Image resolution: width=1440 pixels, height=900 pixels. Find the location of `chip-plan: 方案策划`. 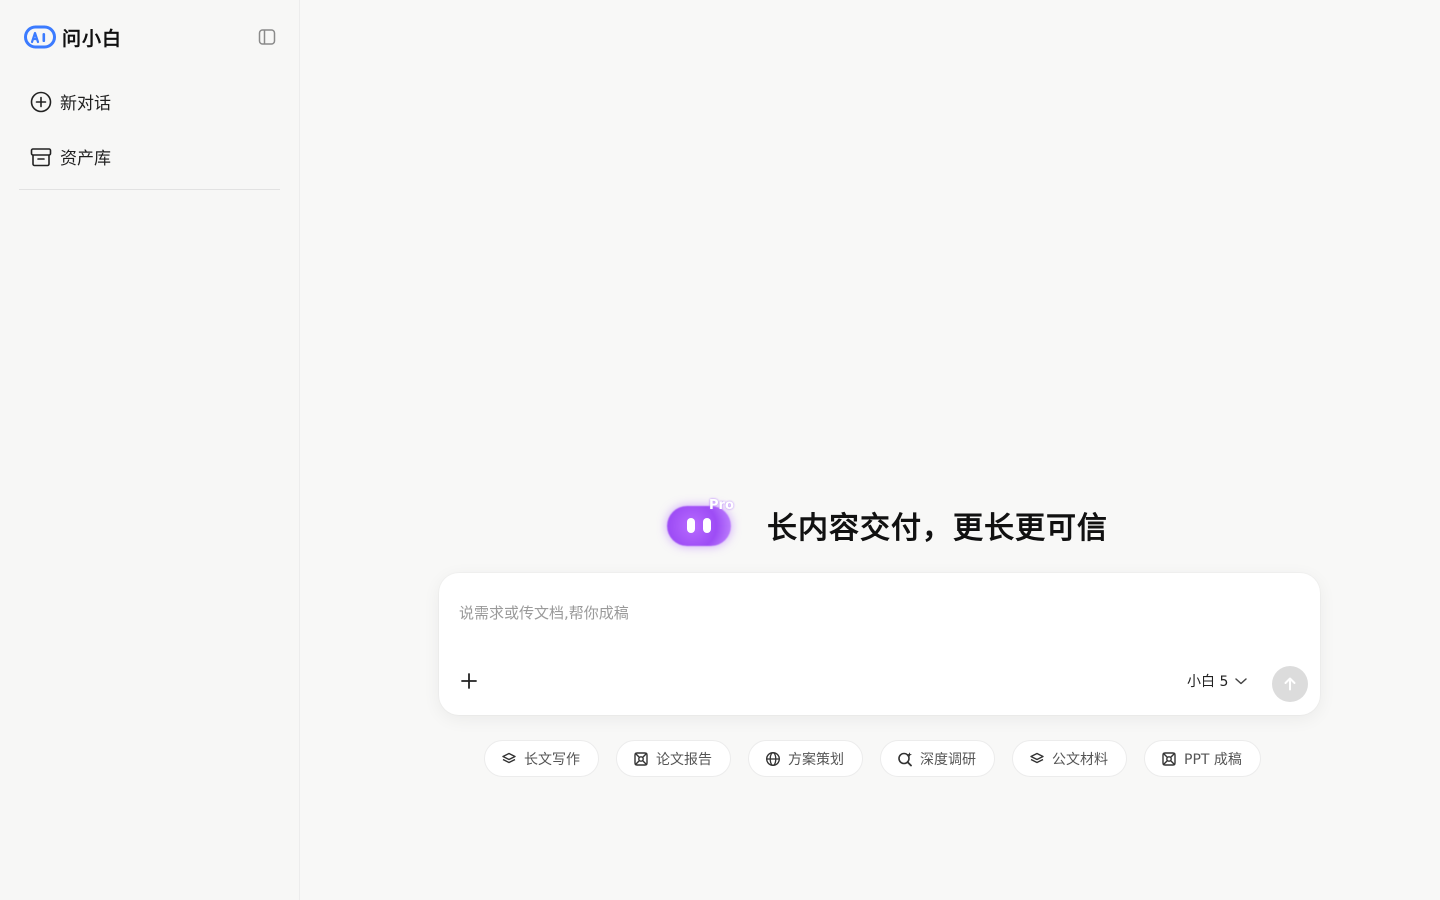

chip-plan: 方案策划 is located at coordinates (805, 758).